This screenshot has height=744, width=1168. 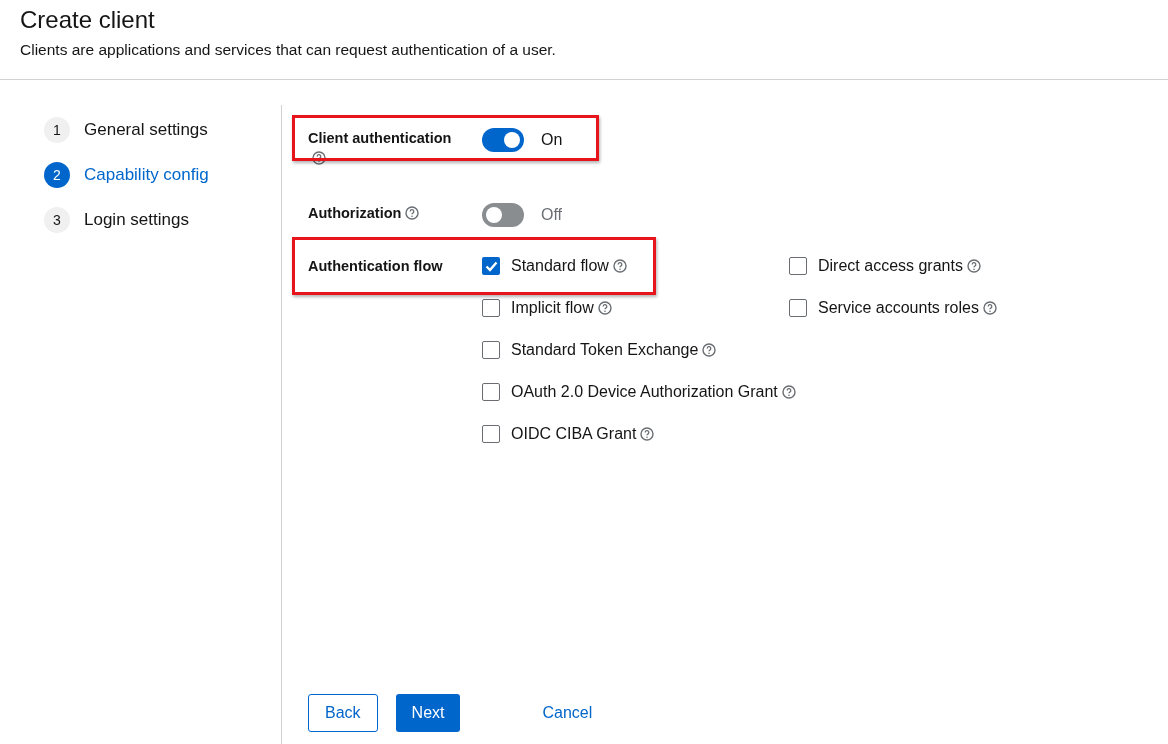 What do you see at coordinates (644, 392) in the screenshot?
I see `checkbox-label: OAuth 2.0 Device Authorization Grant` at bounding box center [644, 392].